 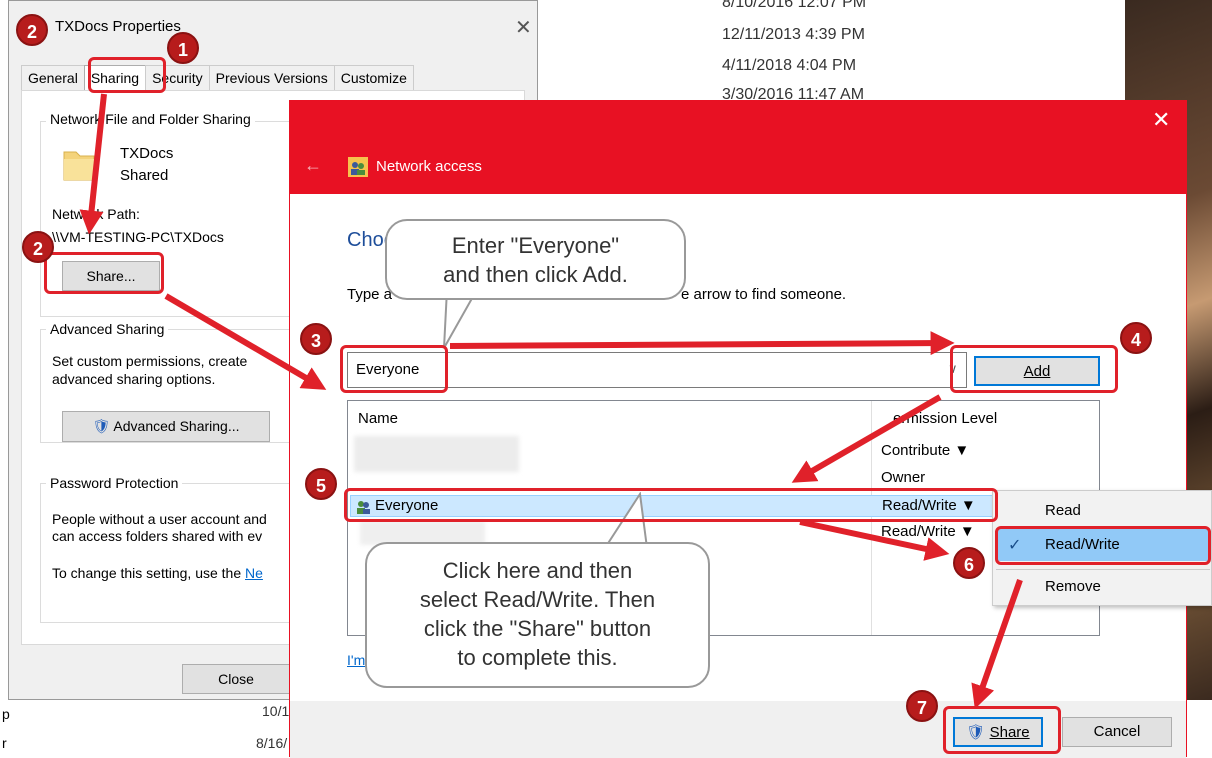 What do you see at coordinates (159, 519) in the screenshot?
I see `password-text: People without a user account and` at bounding box center [159, 519].